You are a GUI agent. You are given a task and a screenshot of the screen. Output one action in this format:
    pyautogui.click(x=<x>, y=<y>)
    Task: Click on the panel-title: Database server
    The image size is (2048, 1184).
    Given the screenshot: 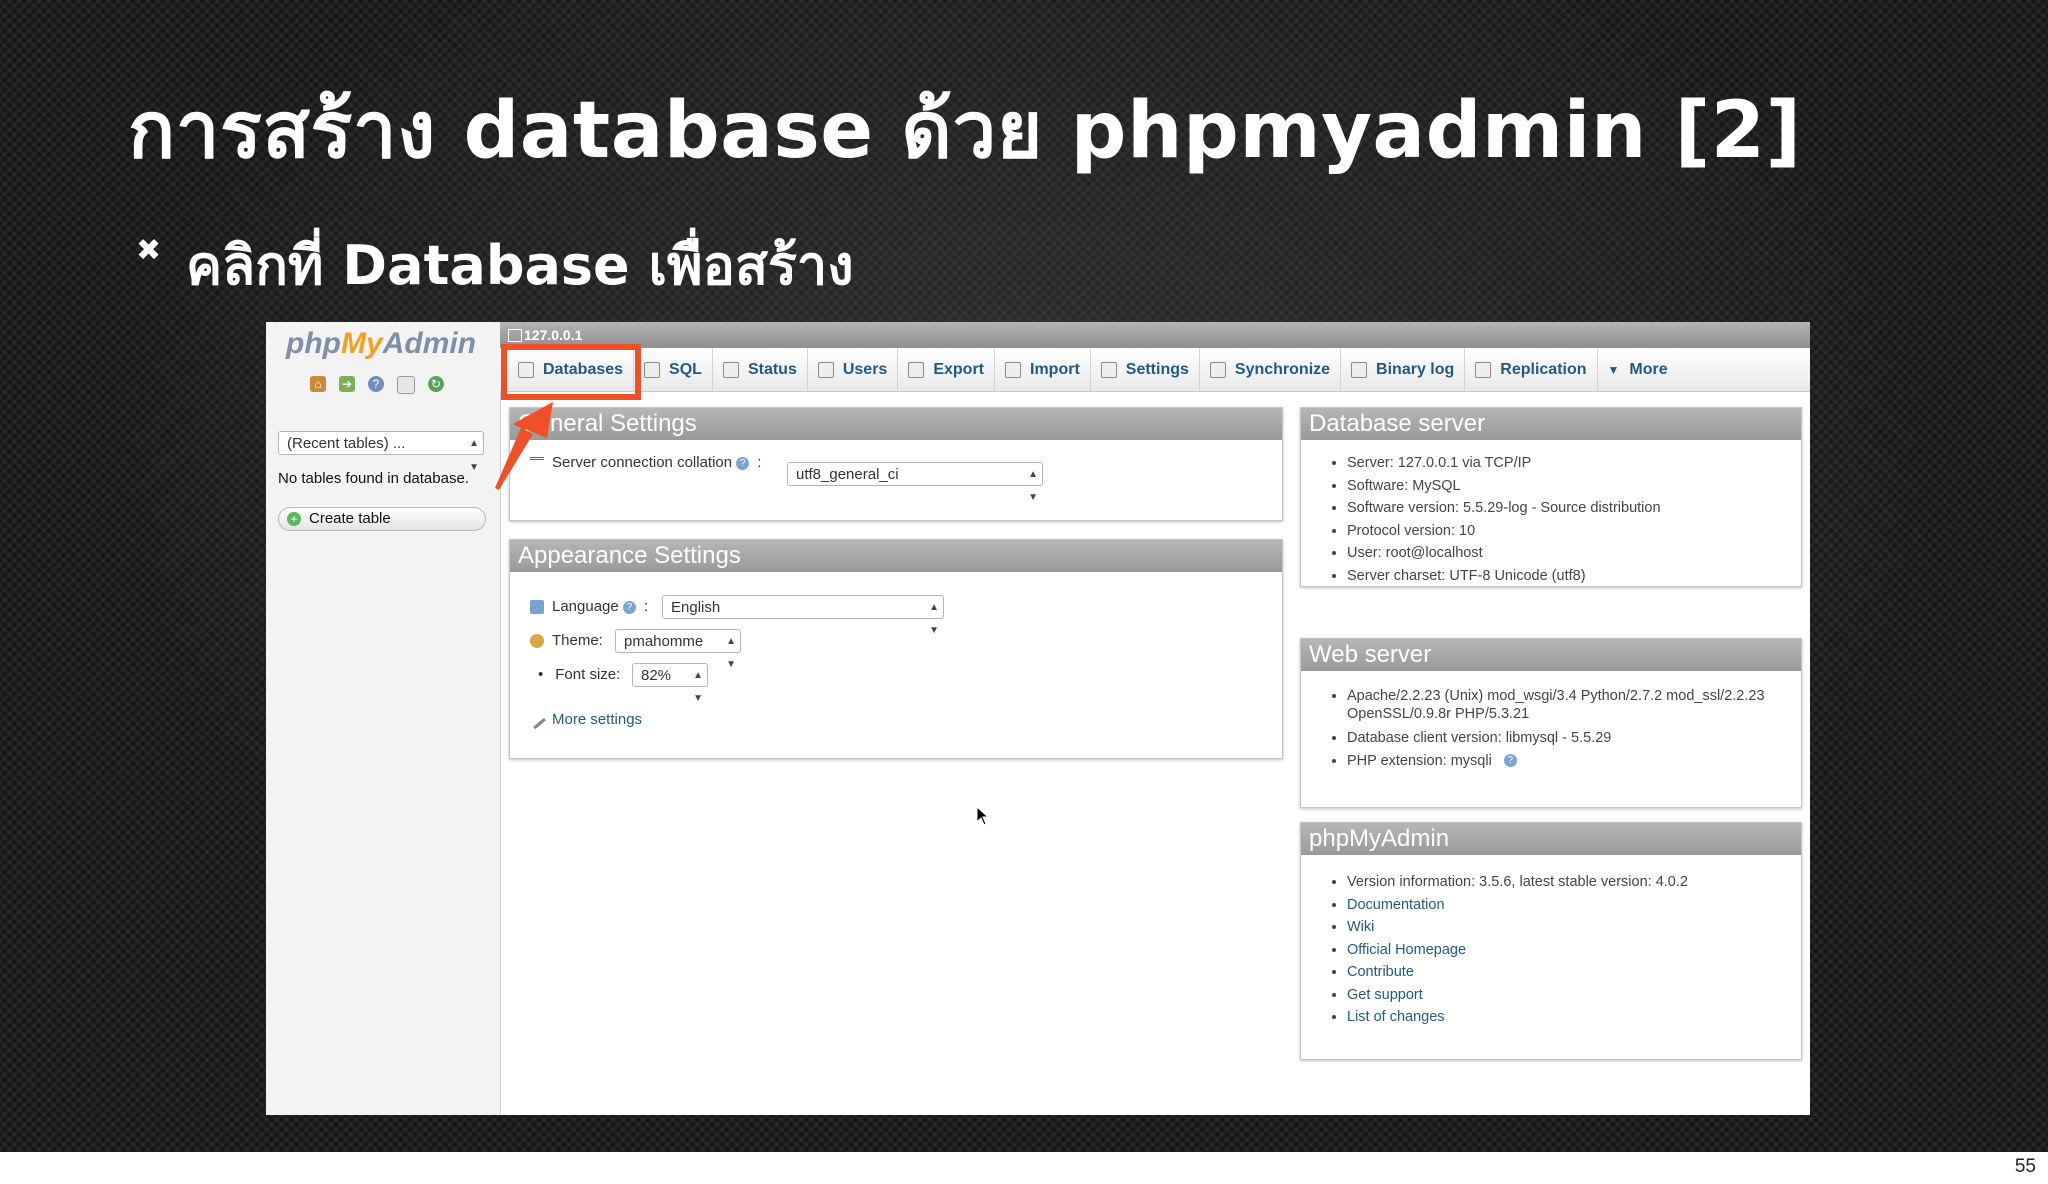 What is the action you would take?
    pyautogui.click(x=1551, y=424)
    